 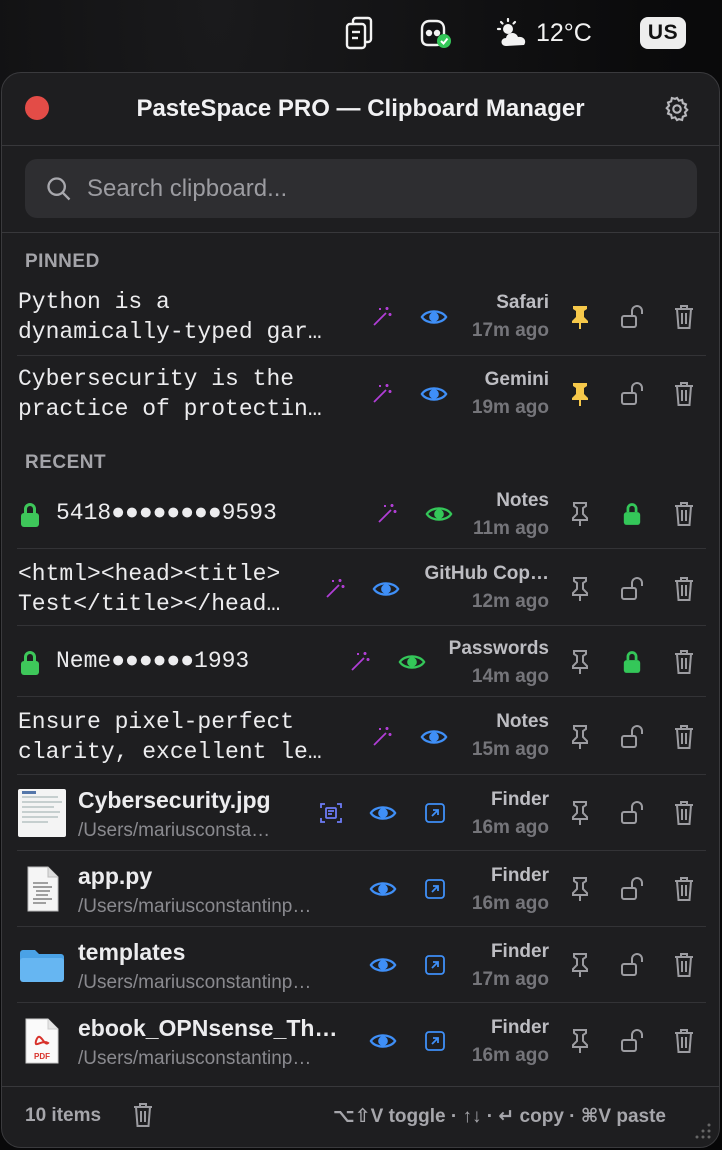 What do you see at coordinates (498, 648) in the screenshot?
I see `source-app: Passwords` at bounding box center [498, 648].